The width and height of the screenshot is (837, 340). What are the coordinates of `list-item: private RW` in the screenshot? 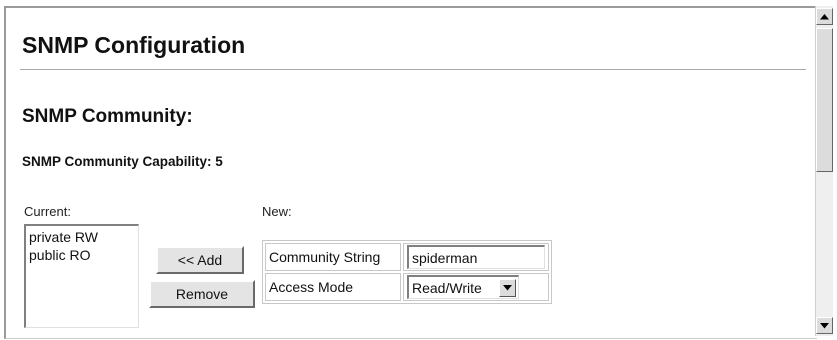 It's located at (82, 237).